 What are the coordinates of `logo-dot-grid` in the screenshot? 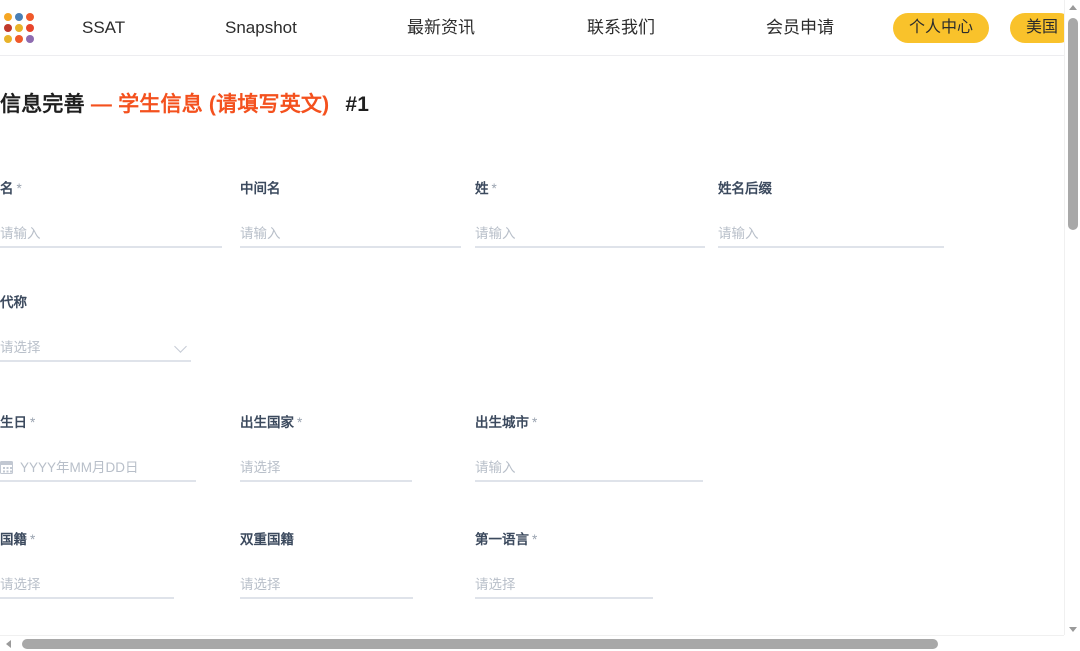 It's located at (19, 28).